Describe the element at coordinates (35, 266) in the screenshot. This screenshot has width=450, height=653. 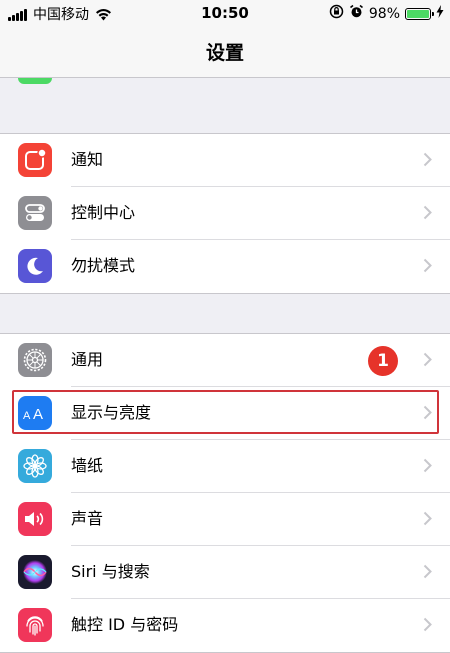
I see `moon-icon` at that location.